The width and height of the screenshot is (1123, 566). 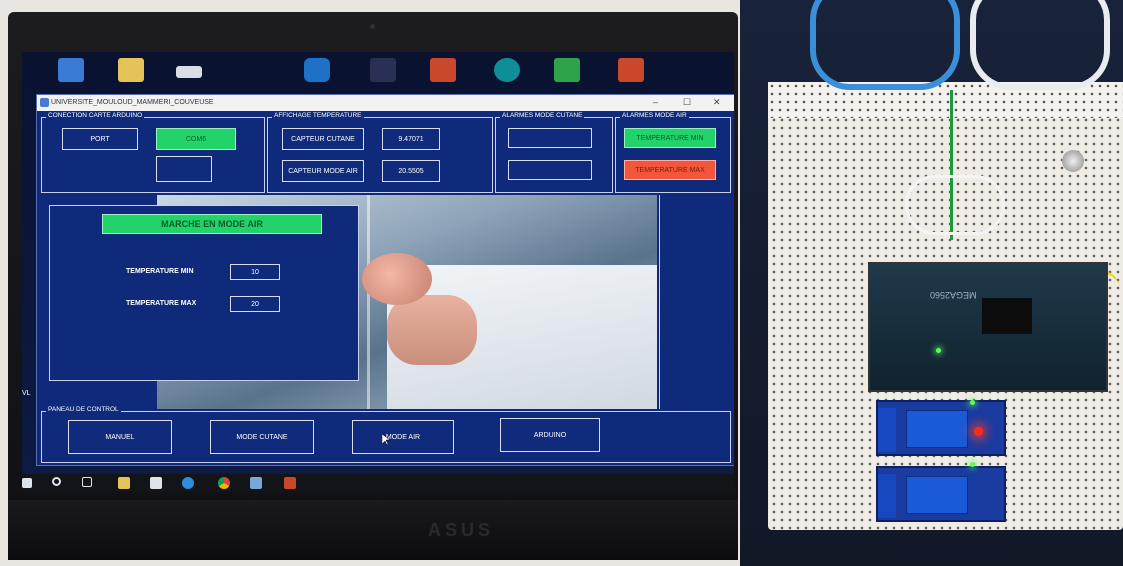 What do you see at coordinates (318, 115) in the screenshot?
I see `temperature-display-group-title: AFFICHAGE TEMPERATURE` at bounding box center [318, 115].